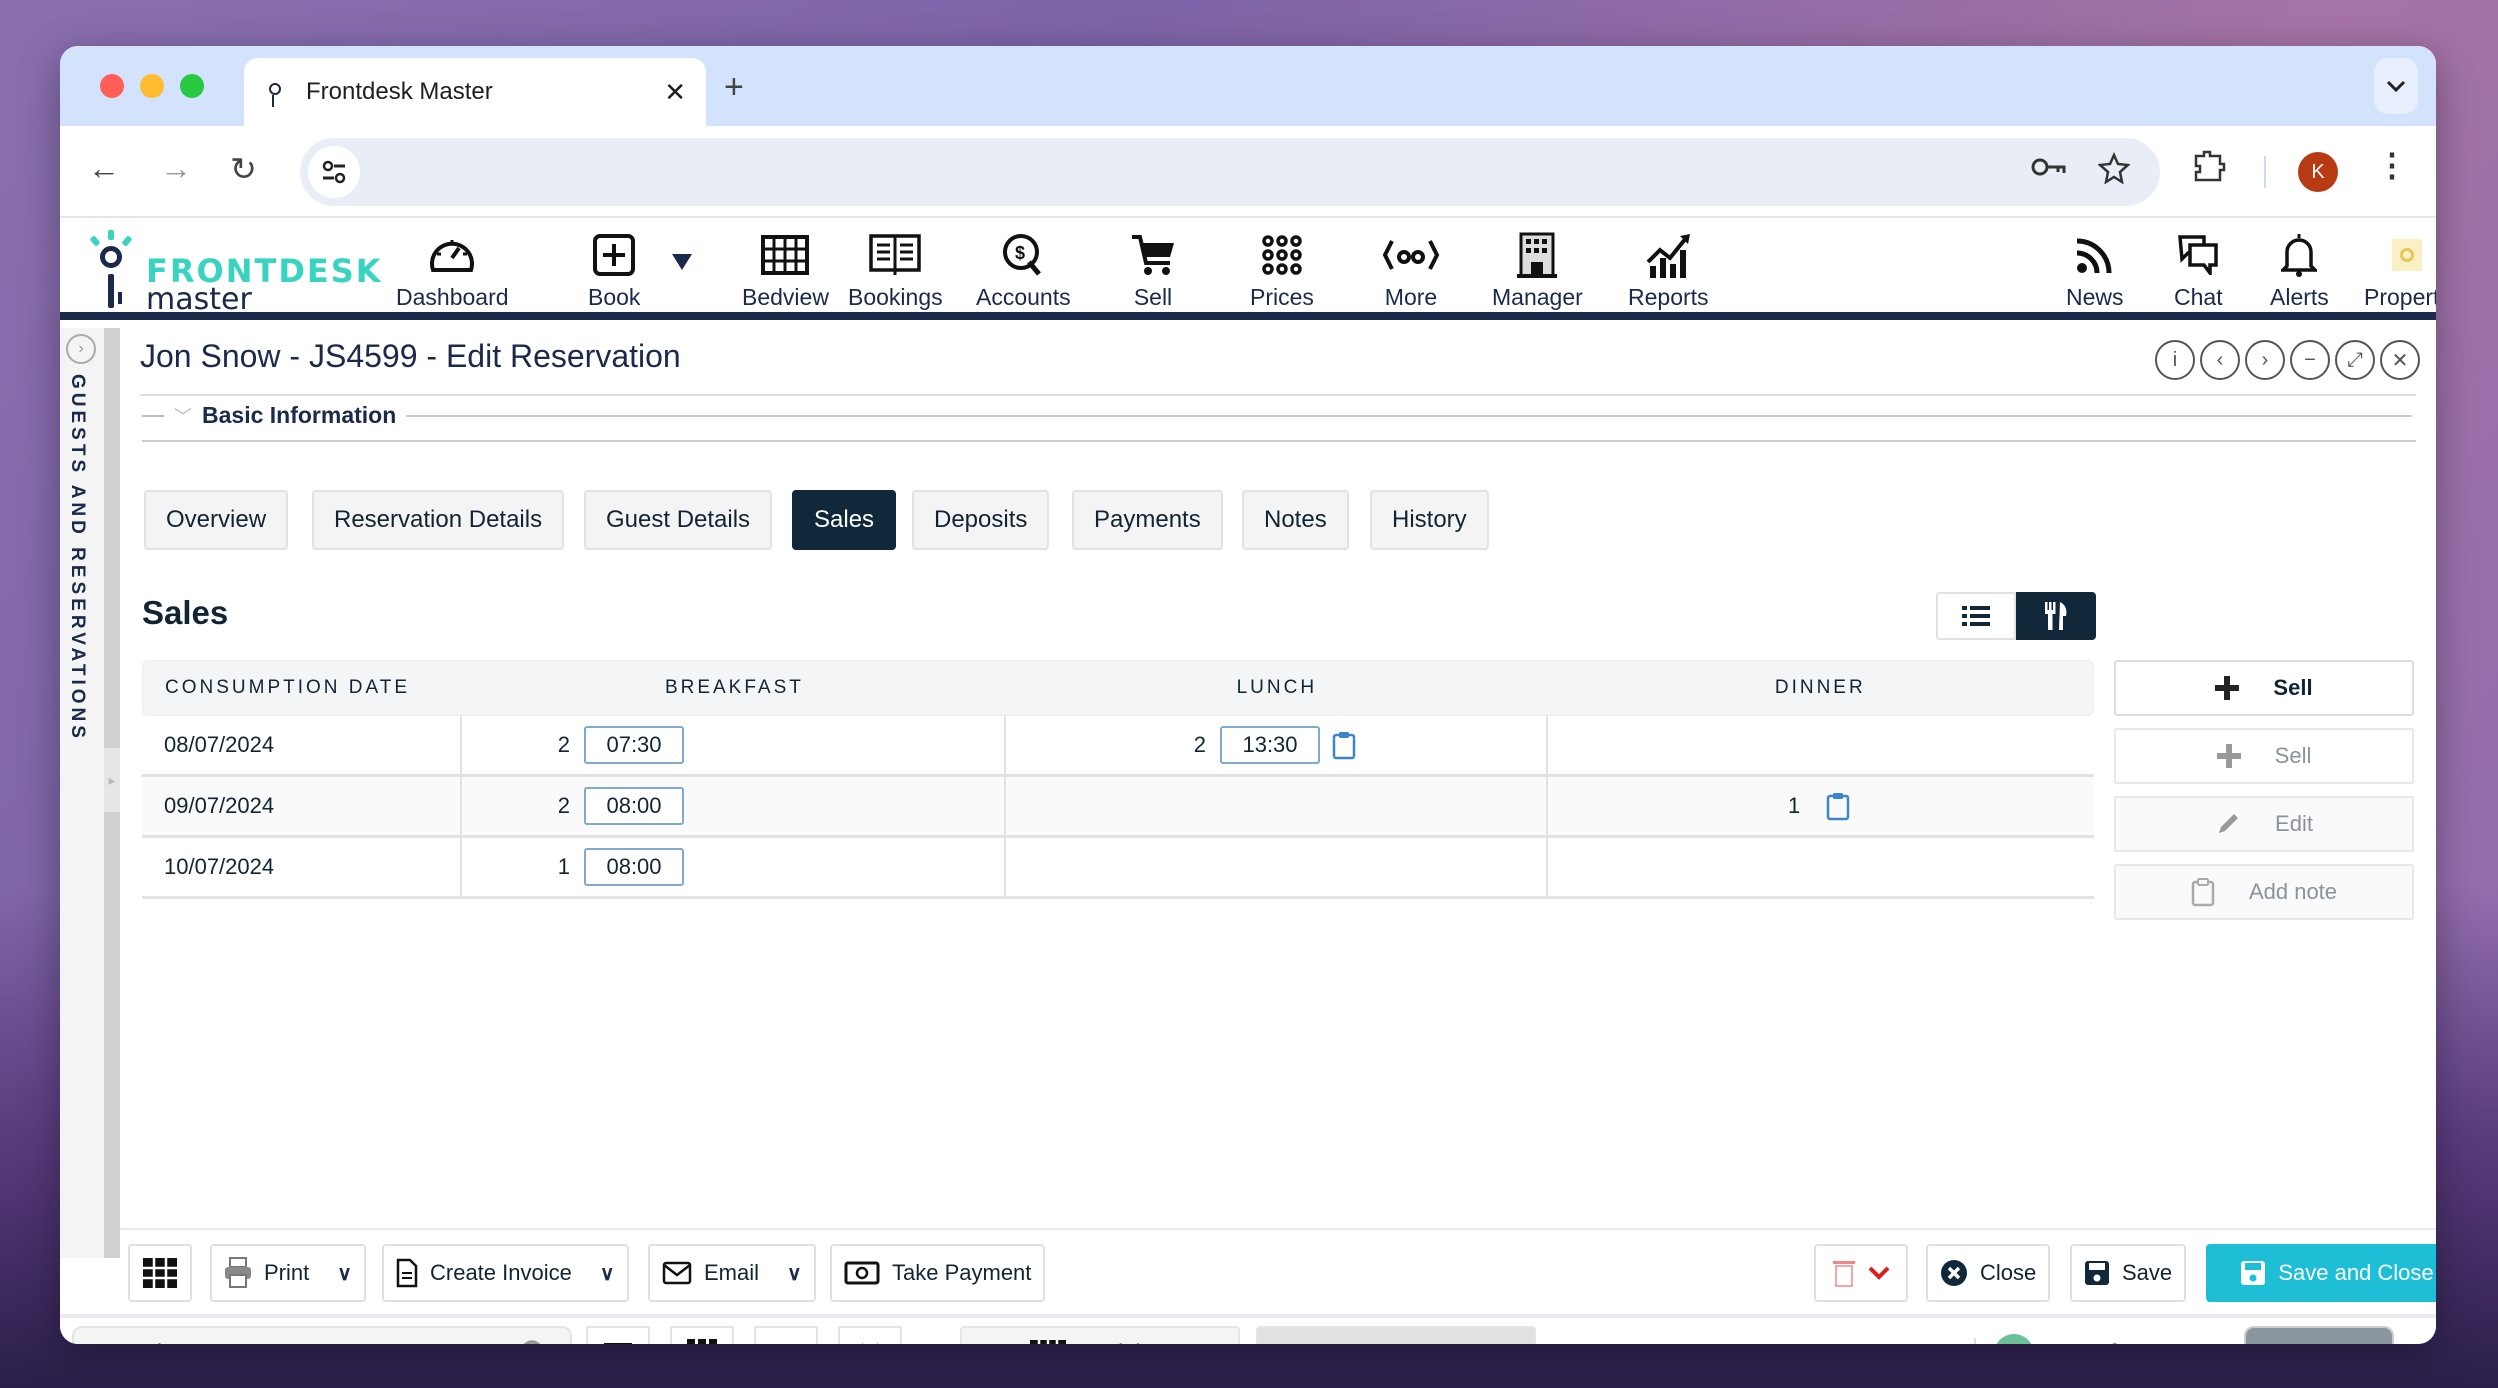 This screenshot has height=1388, width=2498. Describe the element at coordinates (104, 168) in the screenshot. I see `back-button: ←` at that location.